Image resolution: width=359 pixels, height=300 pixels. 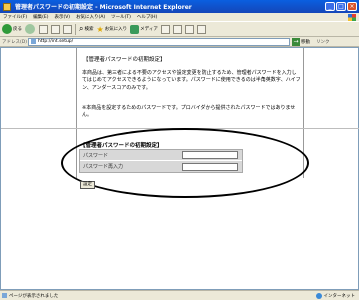 I want to click on menu-favorites: お気に入り(A), so click(x=90, y=17).